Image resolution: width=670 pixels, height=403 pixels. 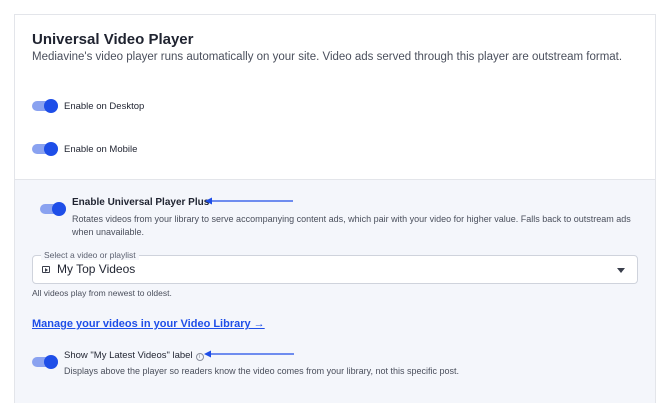 I want to click on latest-videos-label-toggle, so click(x=45, y=362).